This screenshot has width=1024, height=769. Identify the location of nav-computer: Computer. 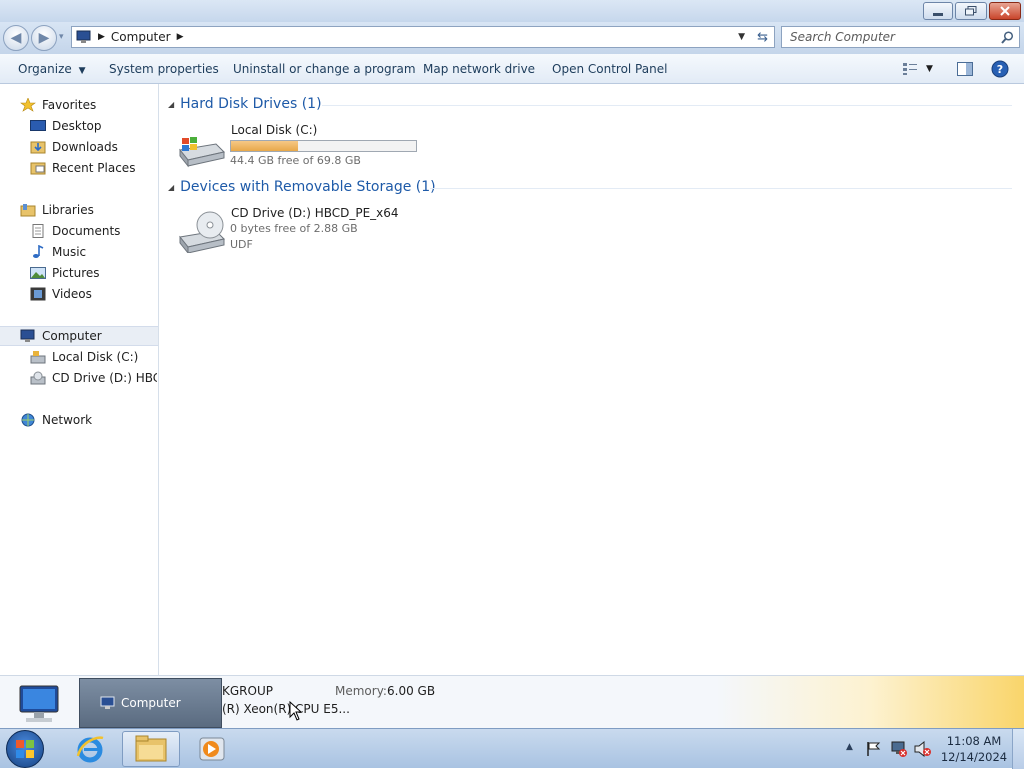
(79, 336).